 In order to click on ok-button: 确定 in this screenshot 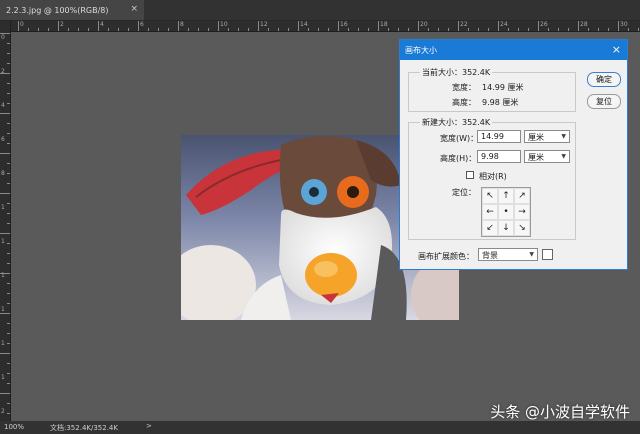, I will do `click(604, 79)`.